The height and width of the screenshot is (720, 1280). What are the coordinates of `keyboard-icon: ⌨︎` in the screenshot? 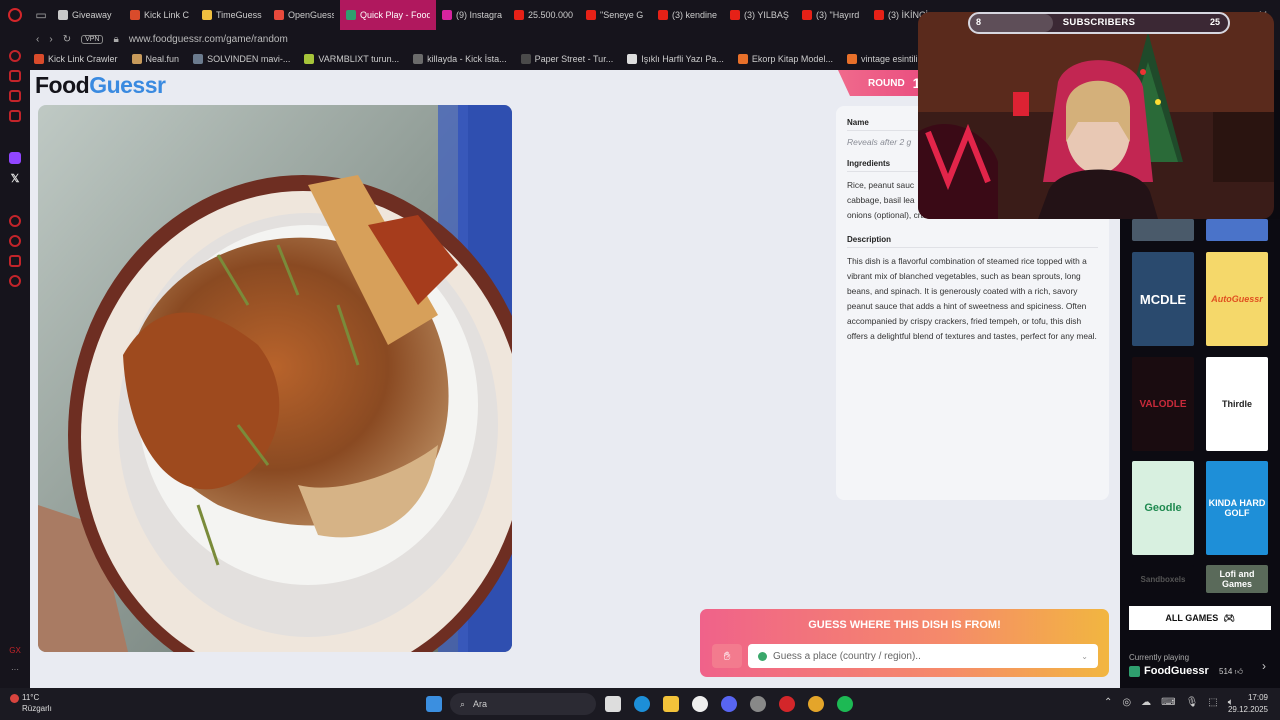 It's located at (1168, 702).